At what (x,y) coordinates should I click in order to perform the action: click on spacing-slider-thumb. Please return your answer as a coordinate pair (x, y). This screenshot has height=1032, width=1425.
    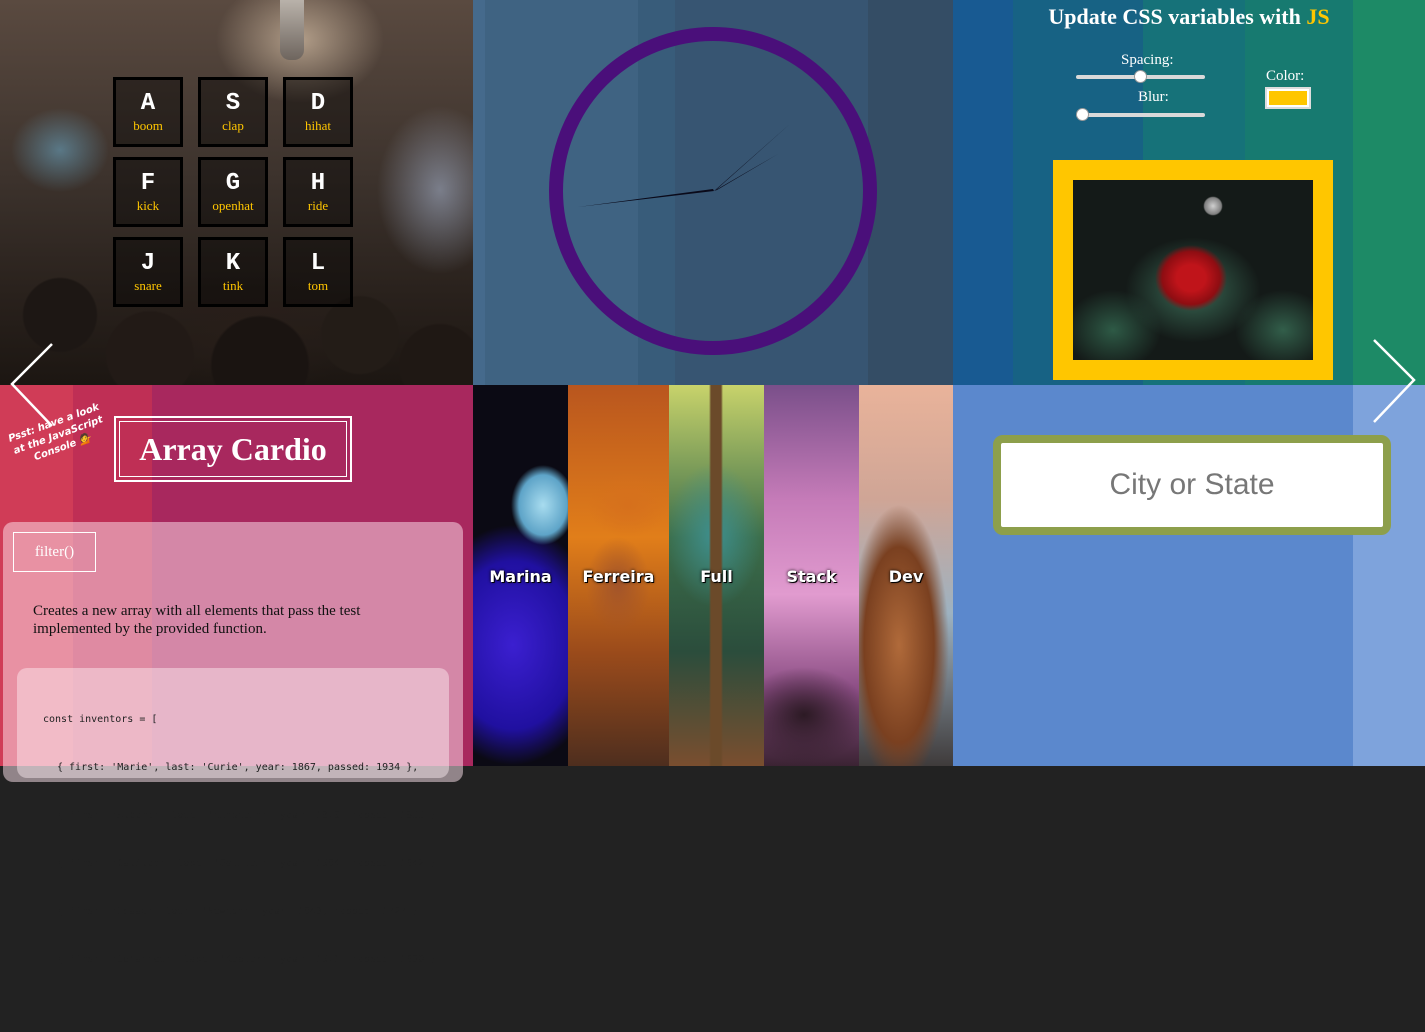
    Looking at the image, I should click on (1140, 76).